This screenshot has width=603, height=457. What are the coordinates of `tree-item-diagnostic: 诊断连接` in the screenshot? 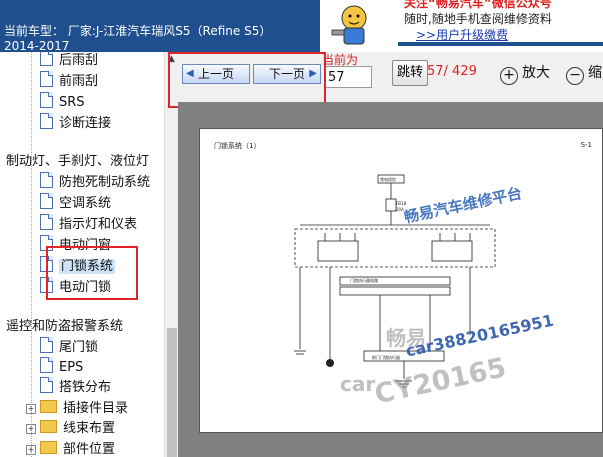 It's located at (75, 123).